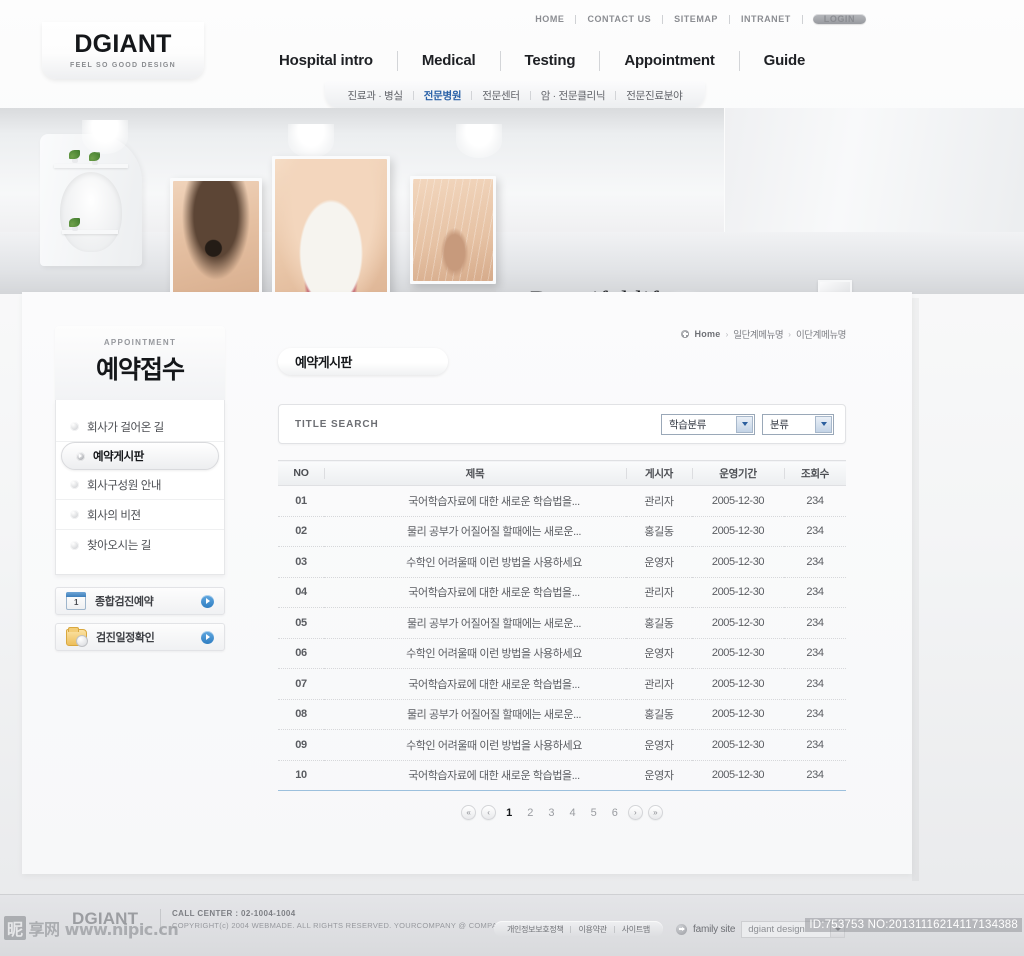 The height and width of the screenshot is (956, 1024). What do you see at coordinates (375, 95) in the screenshot?
I see `subnav-item-departments: 진료과 · 병실` at bounding box center [375, 95].